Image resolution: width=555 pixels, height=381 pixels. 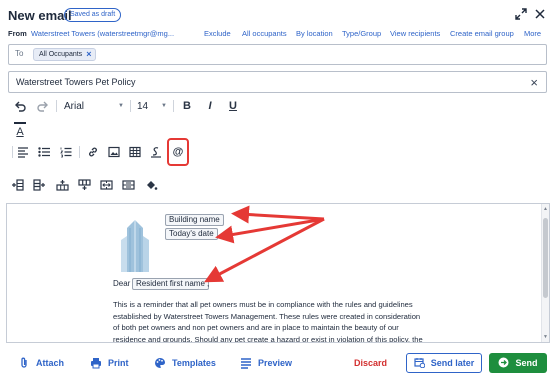 What do you see at coordinates (191, 234) in the screenshot?
I see `todays-date-placeholder: Today's date` at bounding box center [191, 234].